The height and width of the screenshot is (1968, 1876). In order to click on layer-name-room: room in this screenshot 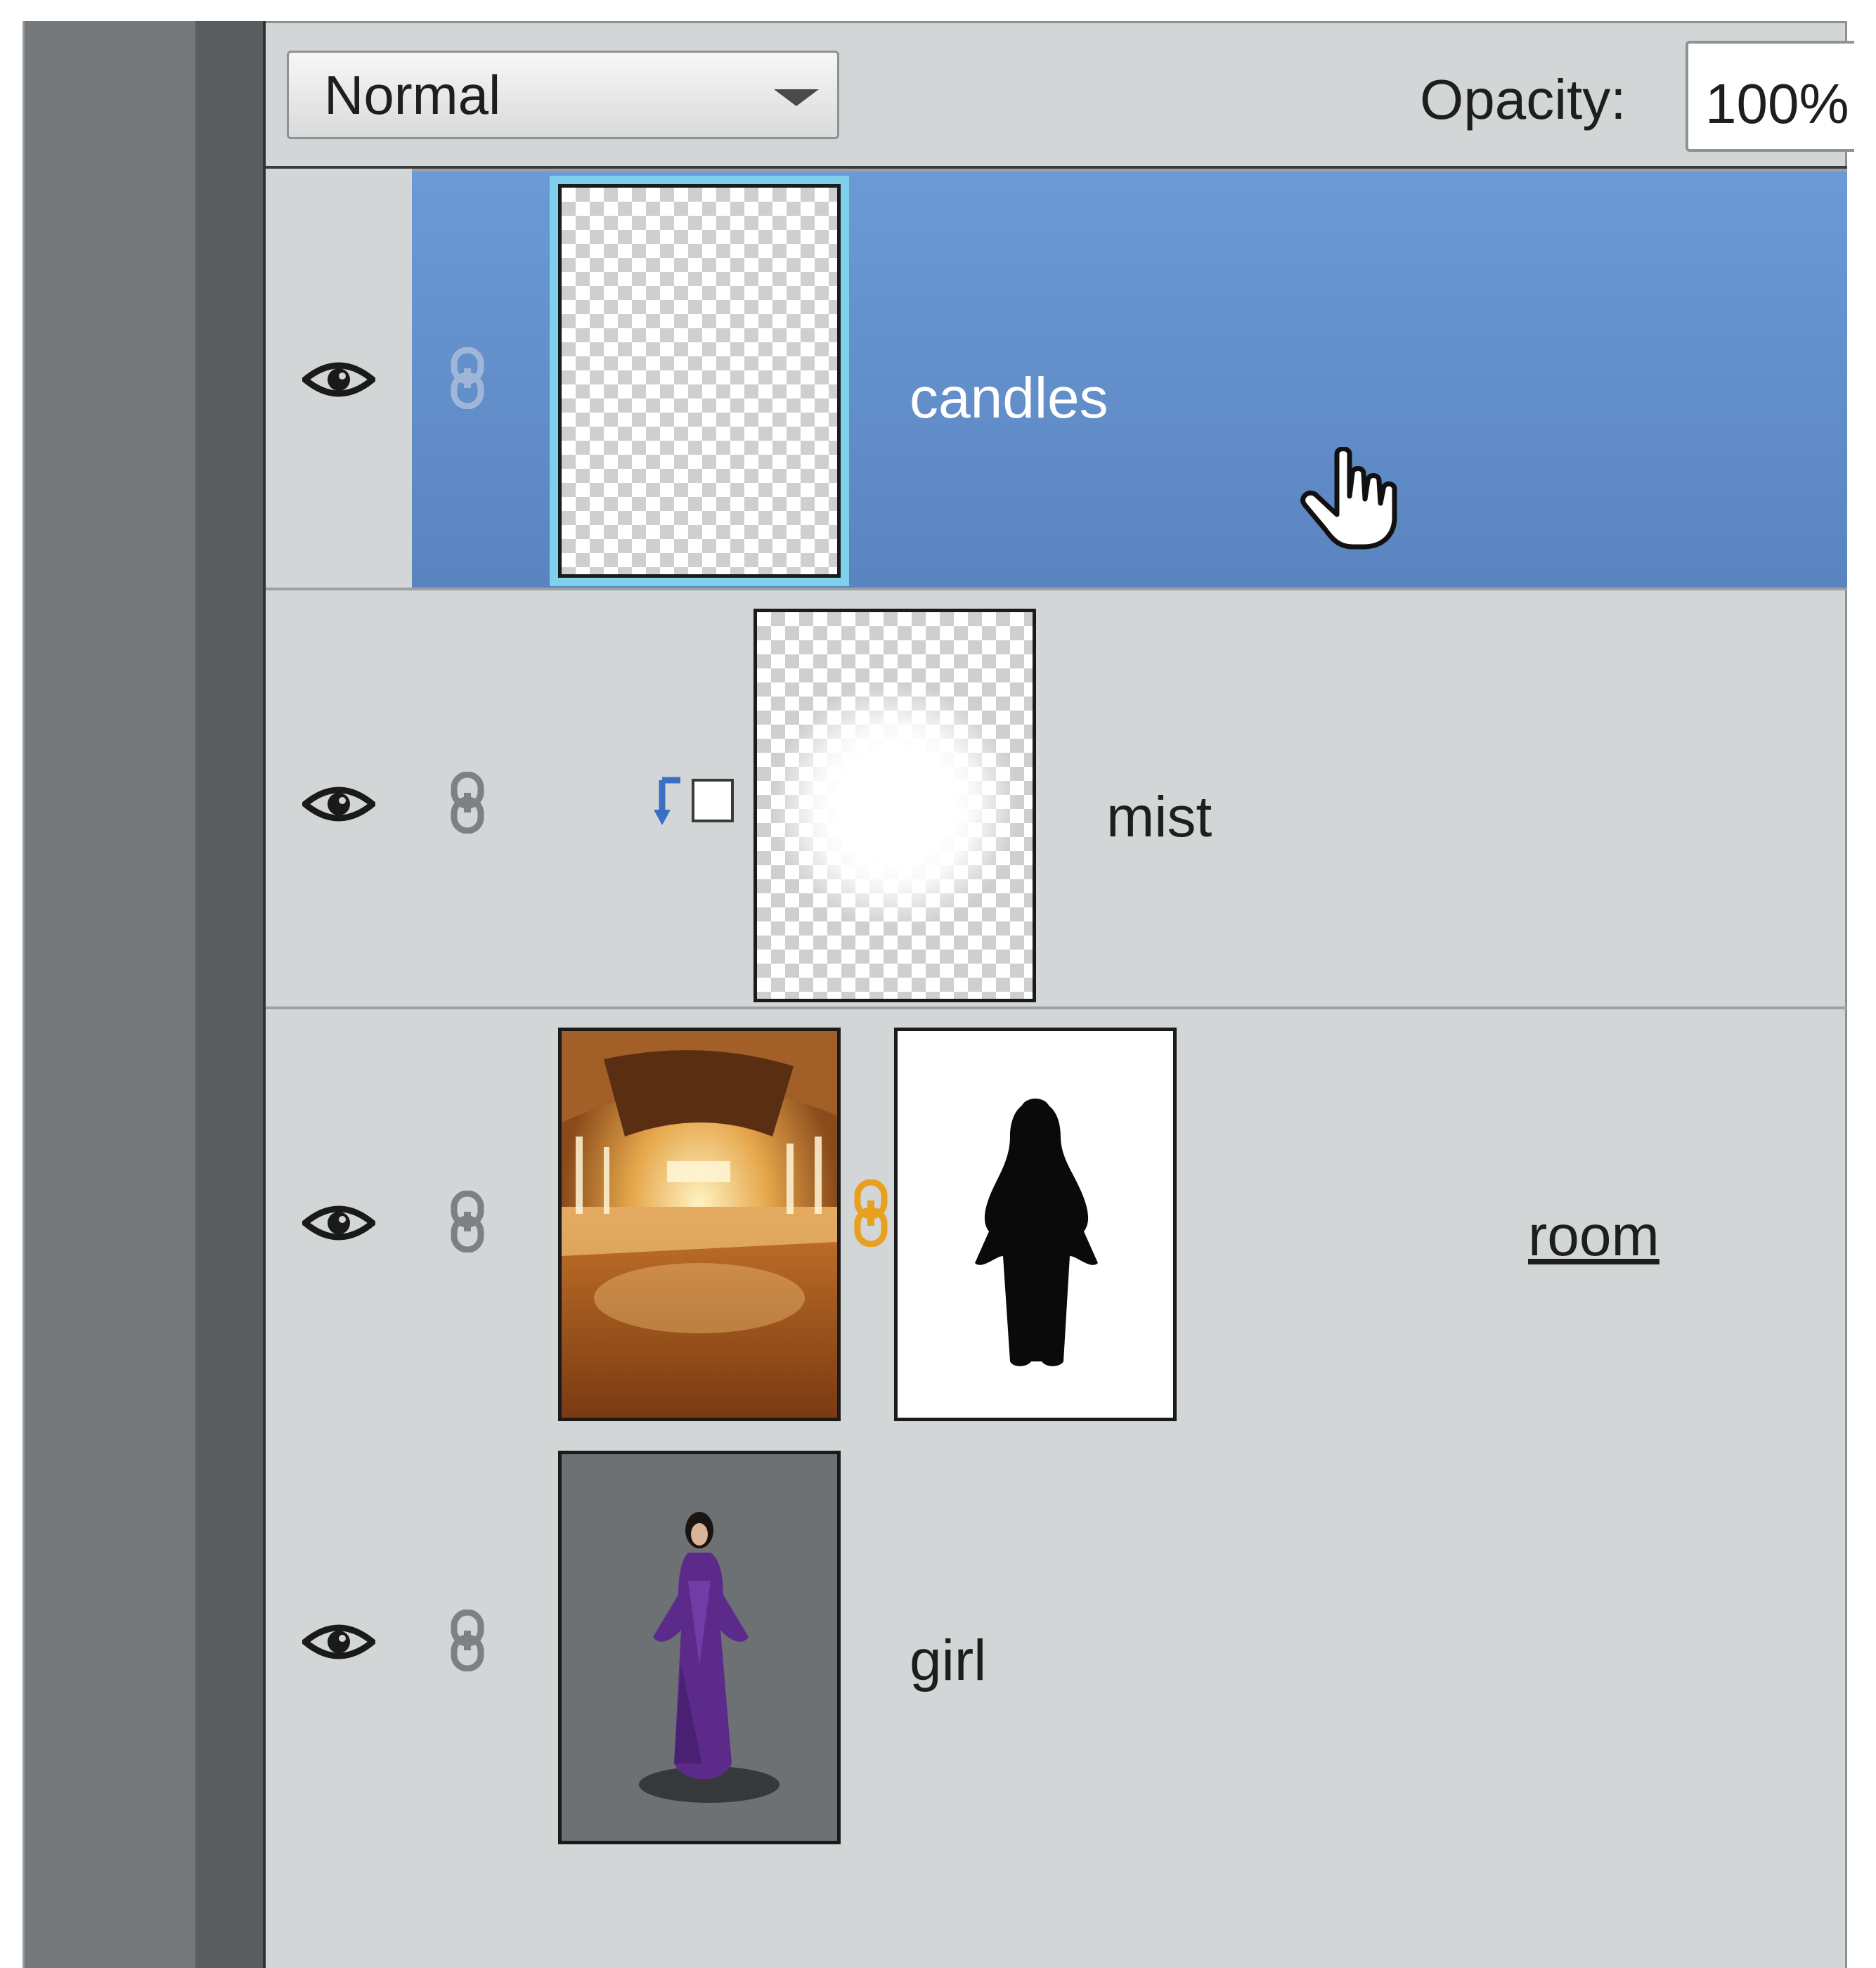, I will do `click(1594, 1236)`.